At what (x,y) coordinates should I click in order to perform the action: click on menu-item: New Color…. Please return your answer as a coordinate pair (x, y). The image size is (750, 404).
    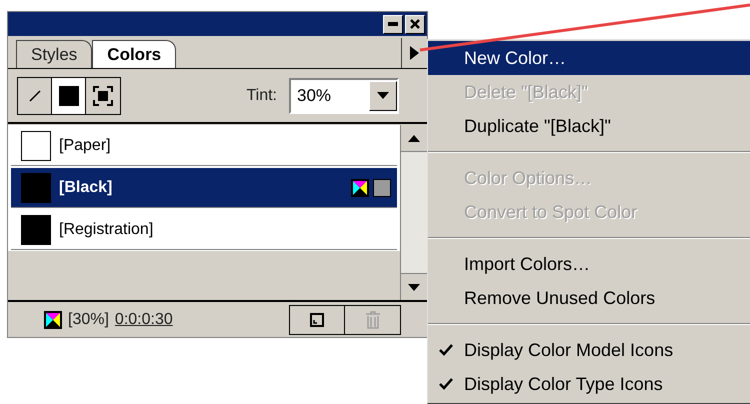
    Looking at the image, I should click on (589, 58).